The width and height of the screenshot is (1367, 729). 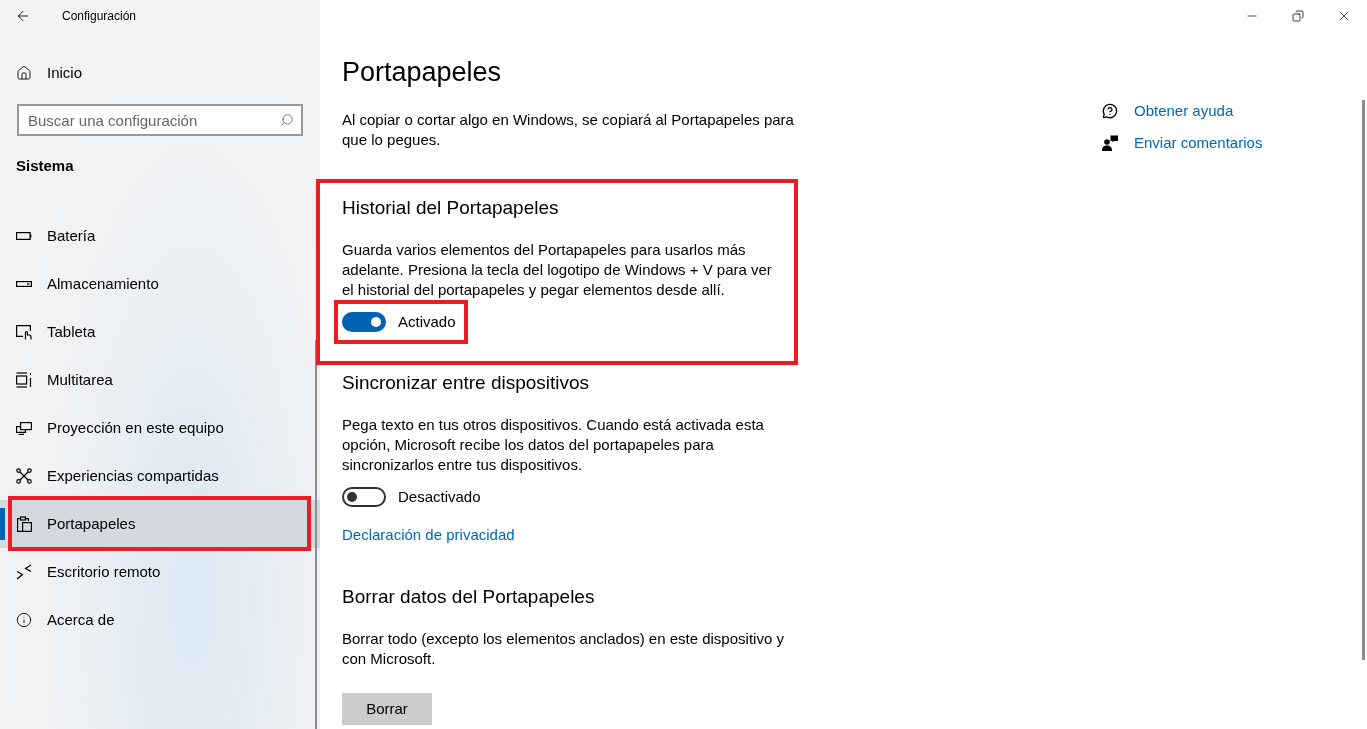 What do you see at coordinates (563, 649) in the screenshot?
I see `section-description: Borrar todo (excepto los elementos anclados) en este dispositivo y con Microsoft.` at bounding box center [563, 649].